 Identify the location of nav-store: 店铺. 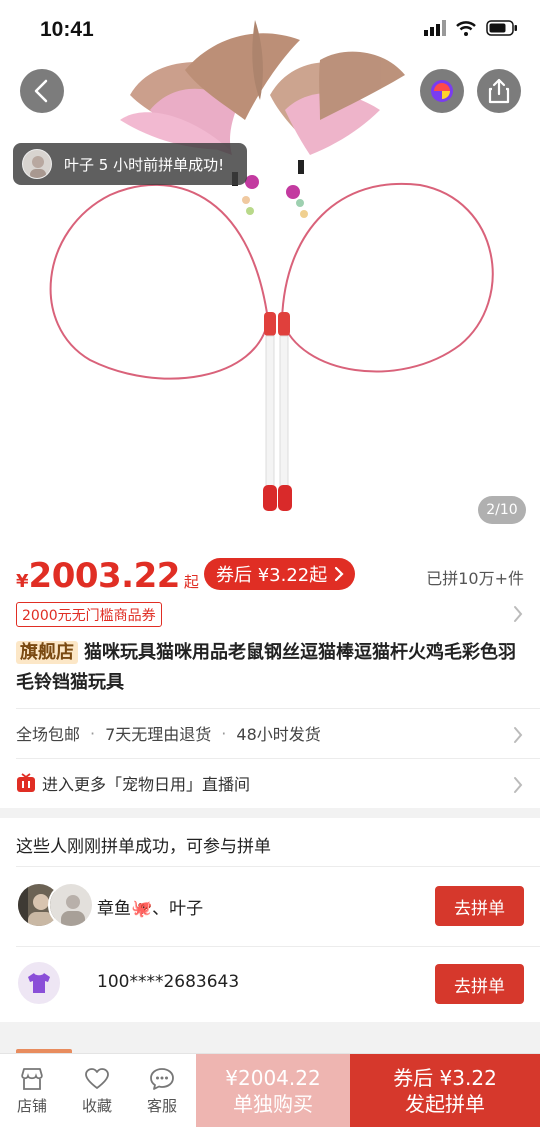
(32, 1090).